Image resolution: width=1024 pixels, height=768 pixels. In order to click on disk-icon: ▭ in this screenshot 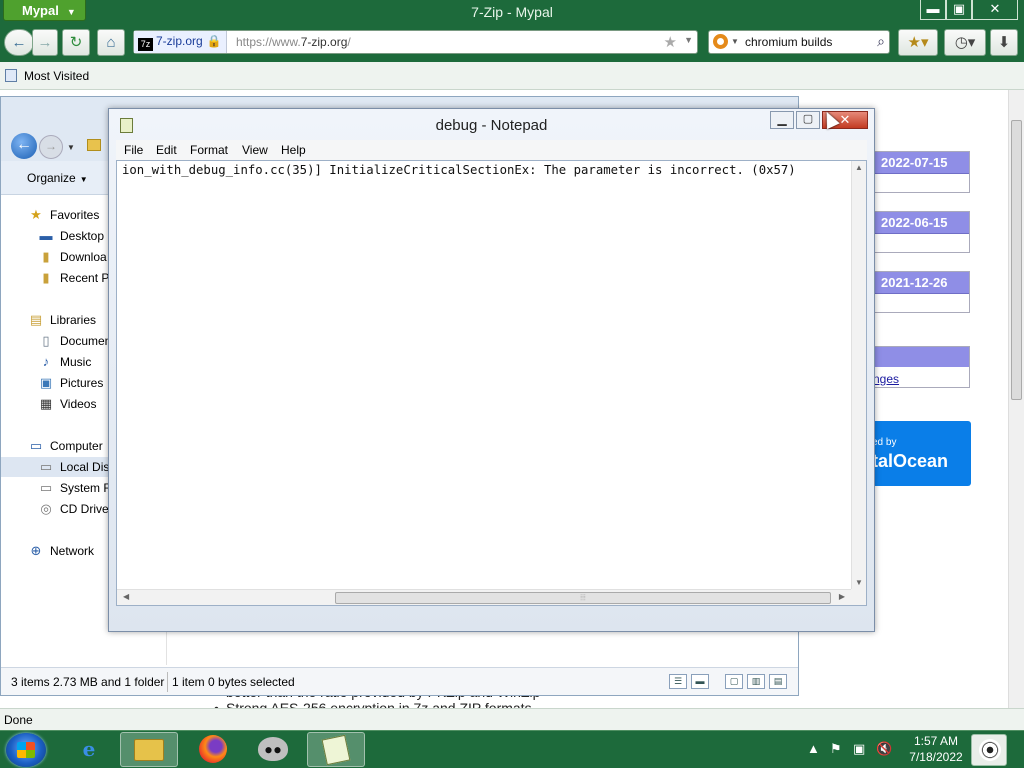, I will do `click(46, 487)`.